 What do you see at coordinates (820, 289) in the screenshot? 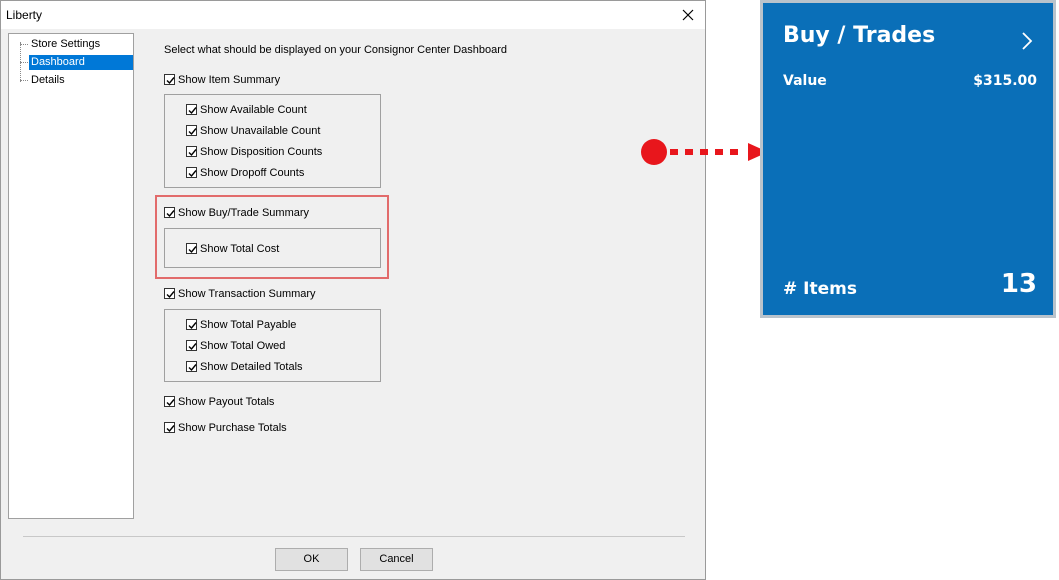
I see `tile-items-label: # Items` at bounding box center [820, 289].